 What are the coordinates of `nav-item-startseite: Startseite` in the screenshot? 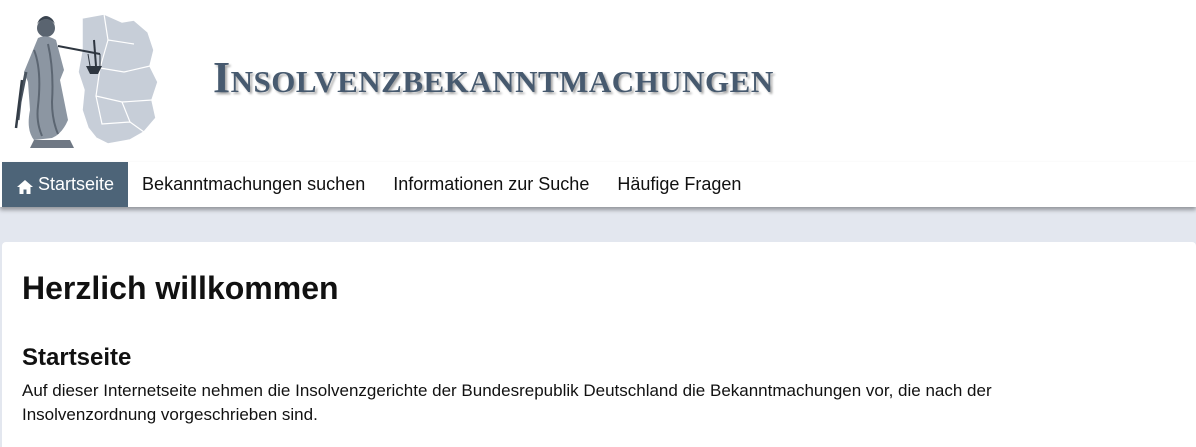 It's located at (65, 184).